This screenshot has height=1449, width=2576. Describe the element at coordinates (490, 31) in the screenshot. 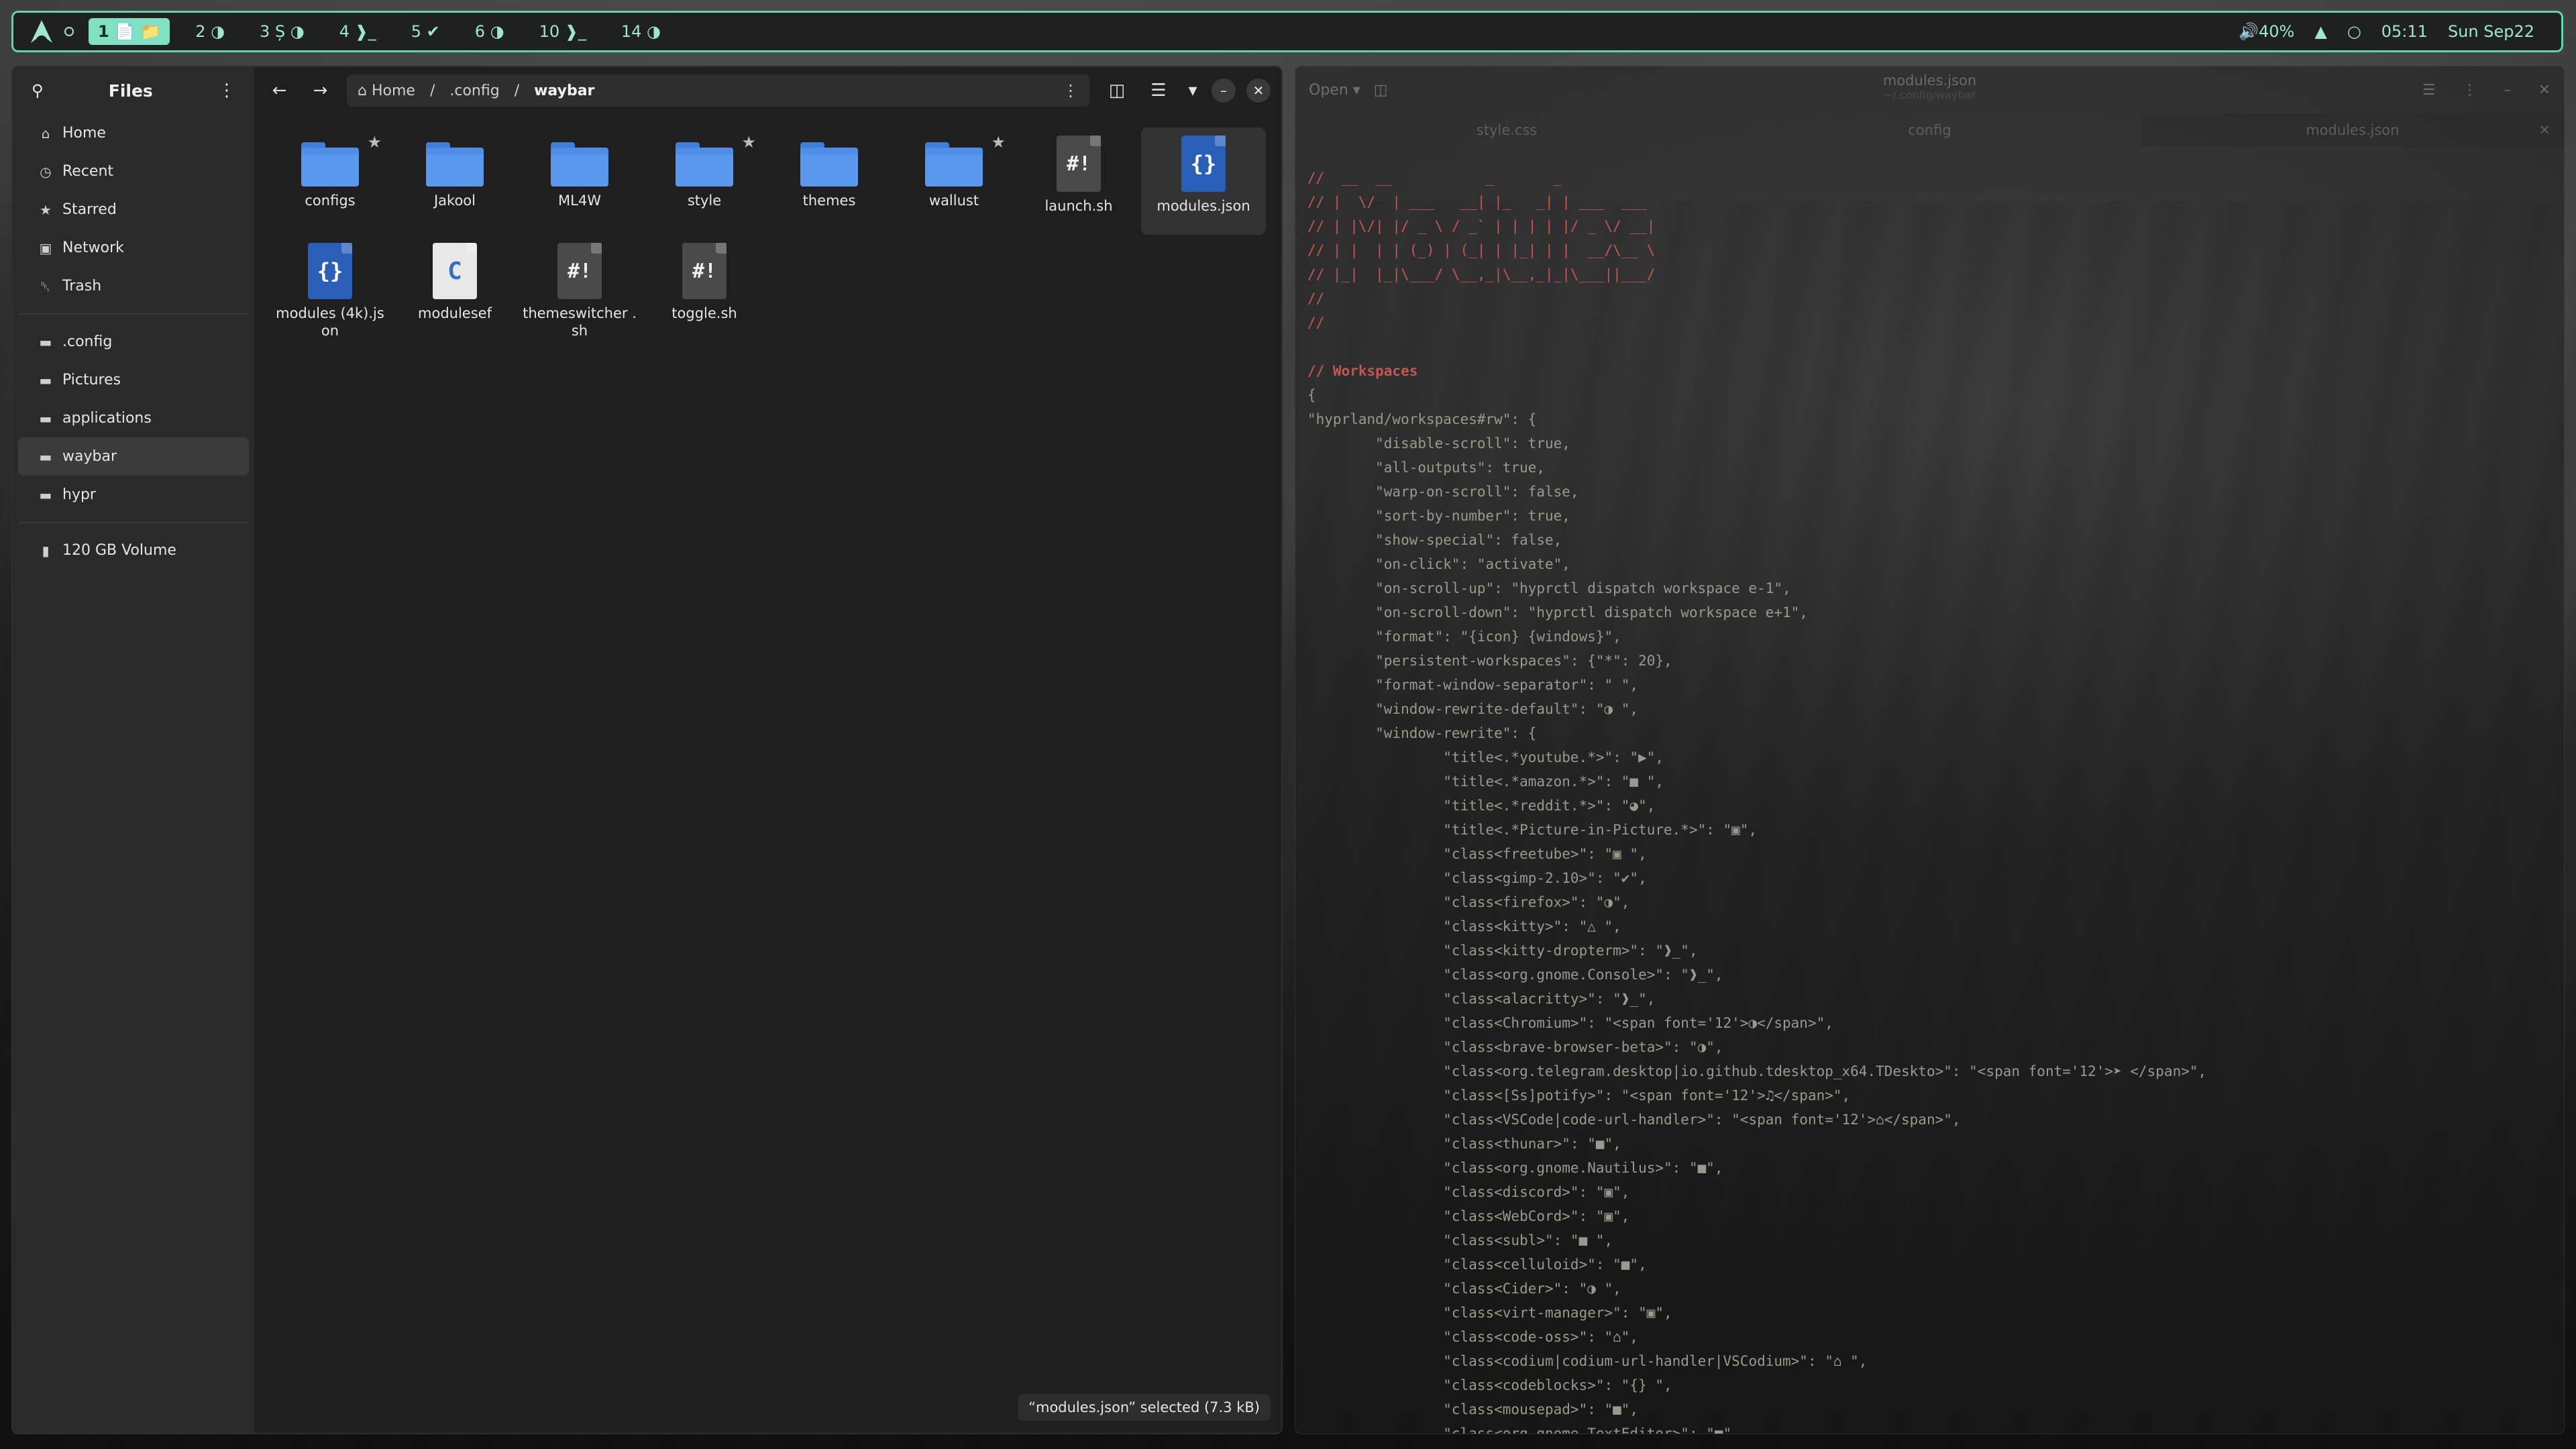

I see `workspace-button: 6 ◑` at that location.